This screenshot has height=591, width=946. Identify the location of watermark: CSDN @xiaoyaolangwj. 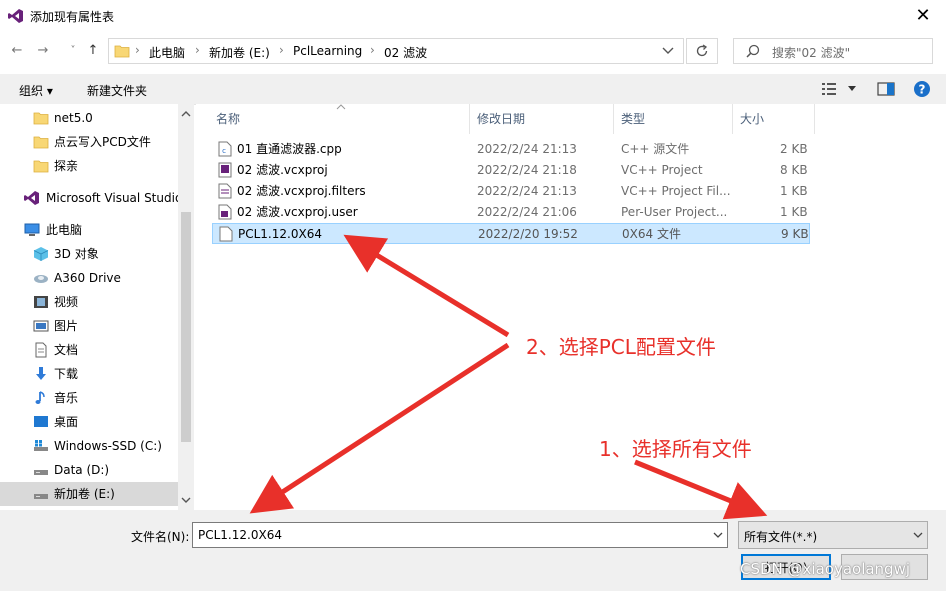
(825, 569).